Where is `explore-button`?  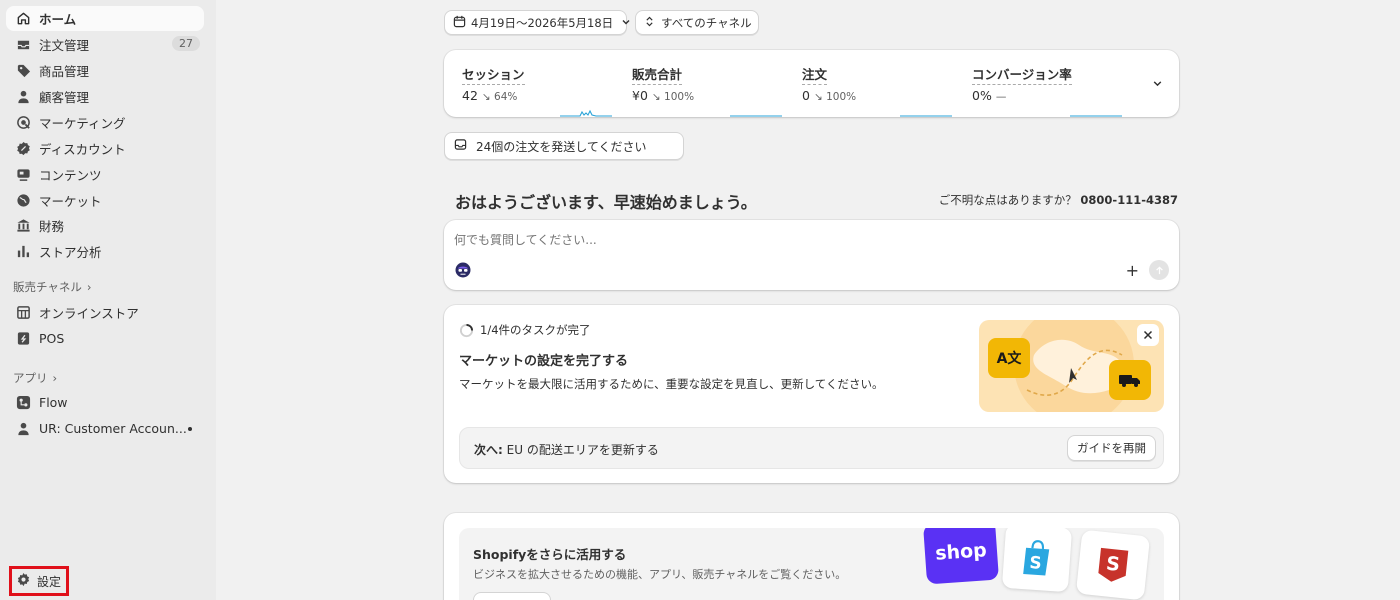 explore-button is located at coordinates (512, 596).